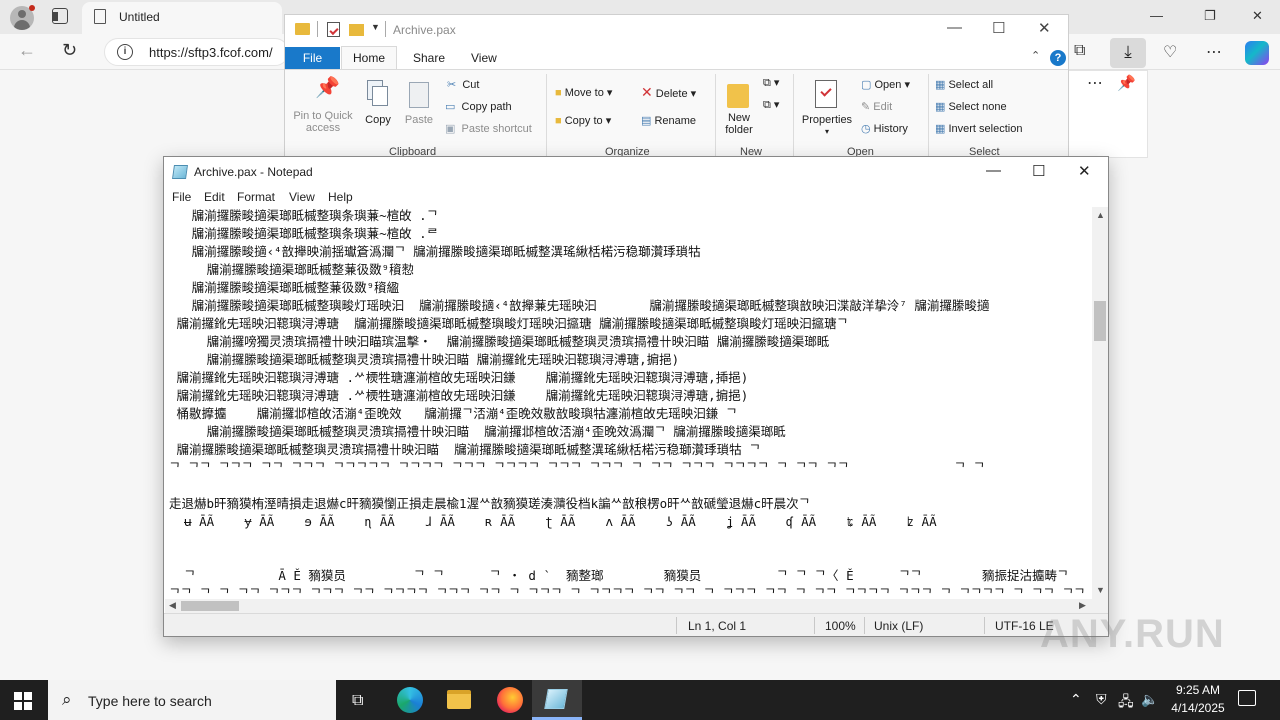 This screenshot has height=720, width=1280. What do you see at coordinates (1170, 52) in the screenshot?
I see `browser-essentials-icon: ♡` at bounding box center [1170, 52].